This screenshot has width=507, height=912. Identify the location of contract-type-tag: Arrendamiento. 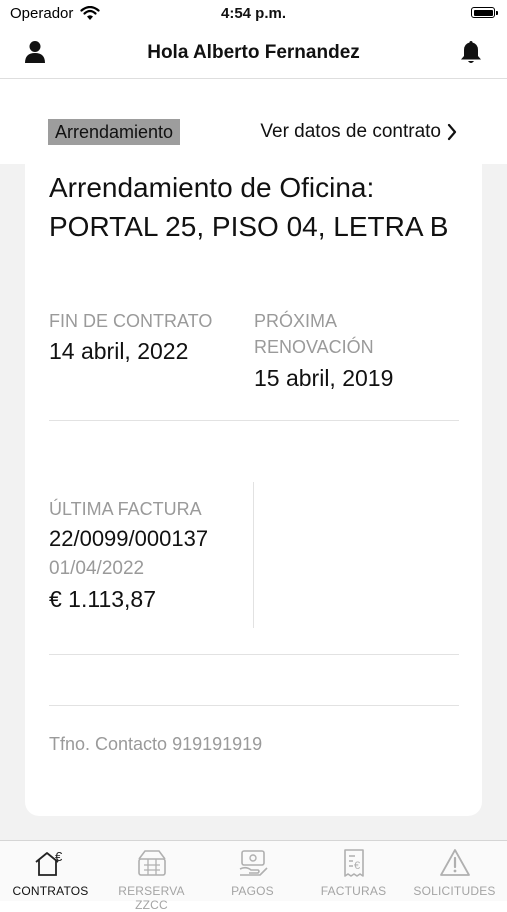
(114, 132).